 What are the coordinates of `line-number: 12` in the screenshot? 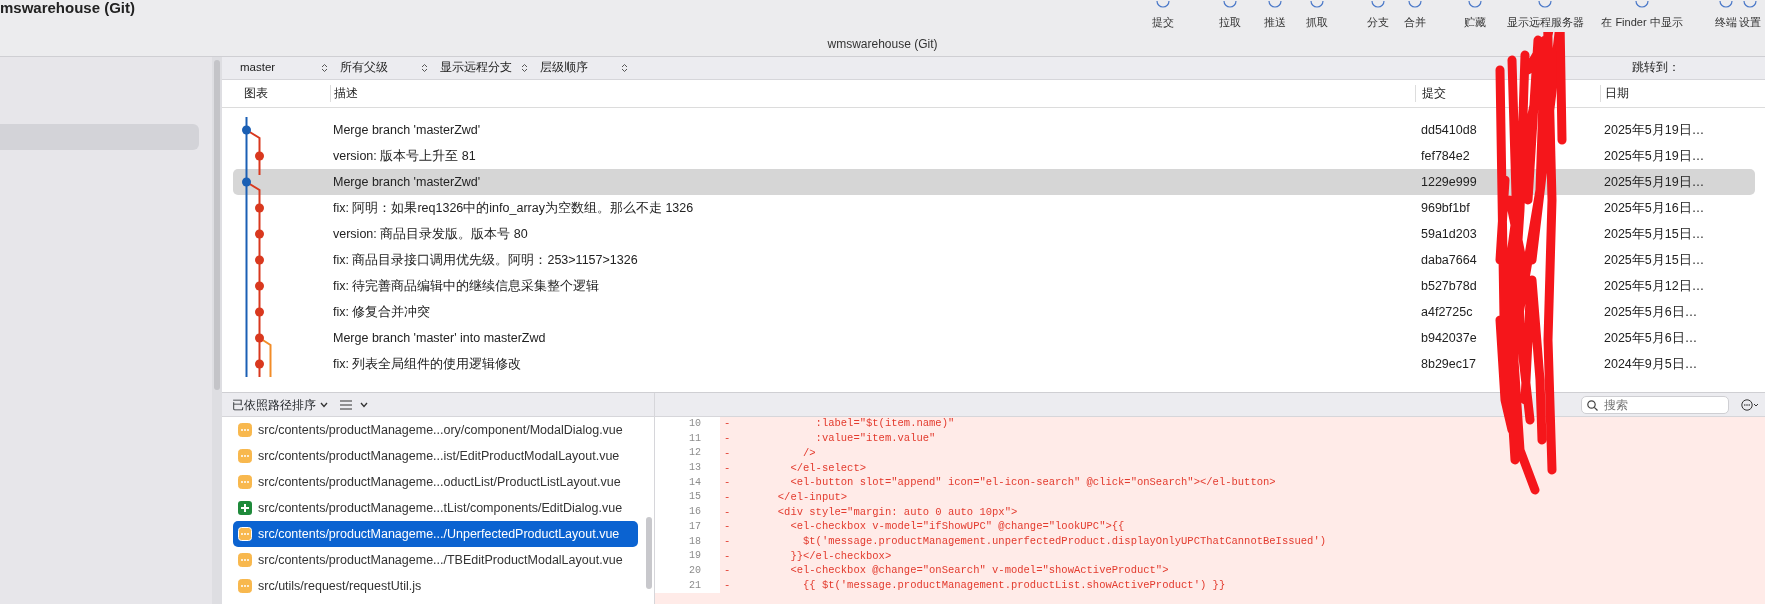 It's located at (687, 454).